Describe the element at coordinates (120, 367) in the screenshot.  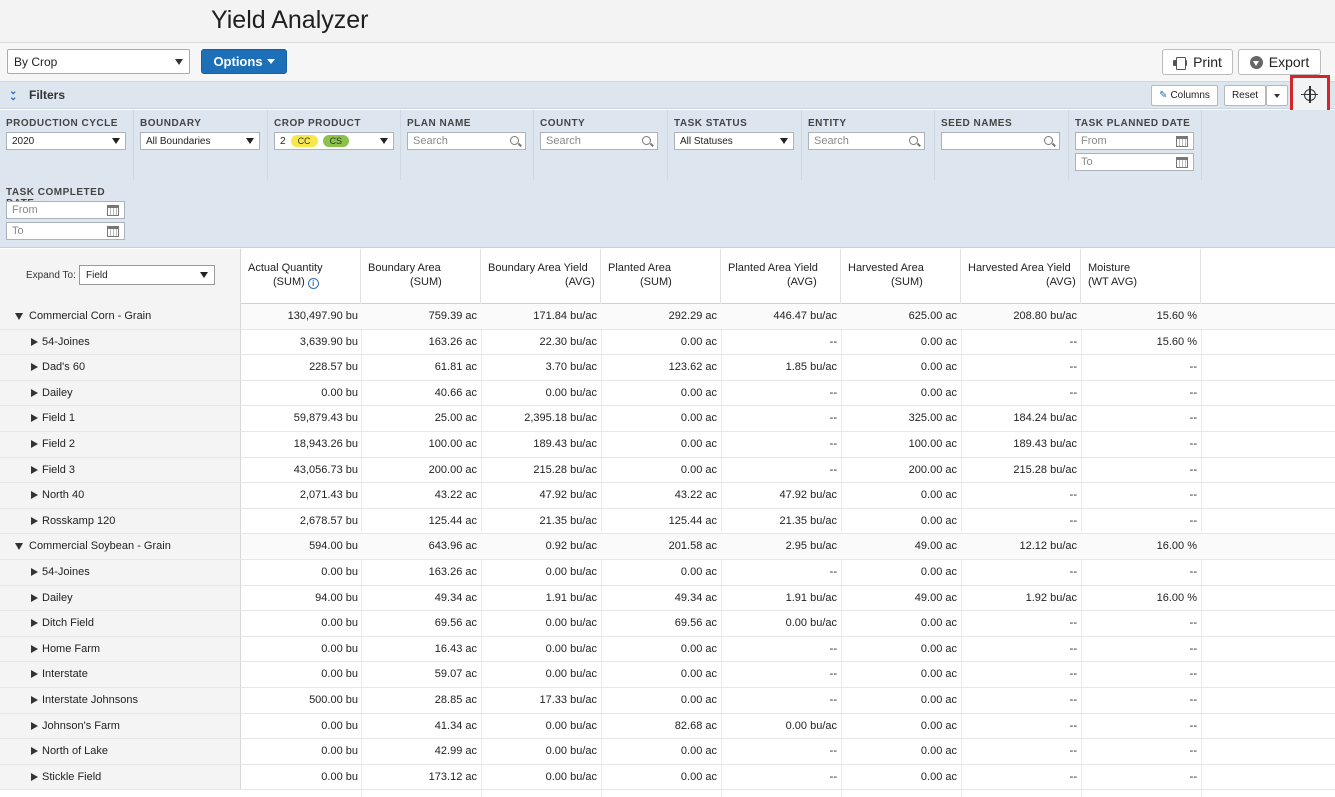
I see `row-label-cell: Dad's 60` at that location.